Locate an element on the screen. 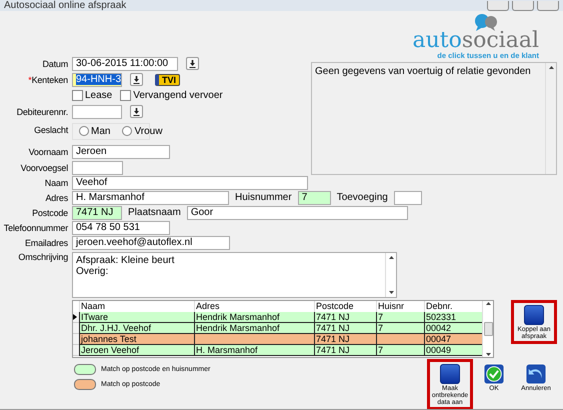  text-field: jeroen.veehof@autoflex.nl is located at coordinates (151, 243).